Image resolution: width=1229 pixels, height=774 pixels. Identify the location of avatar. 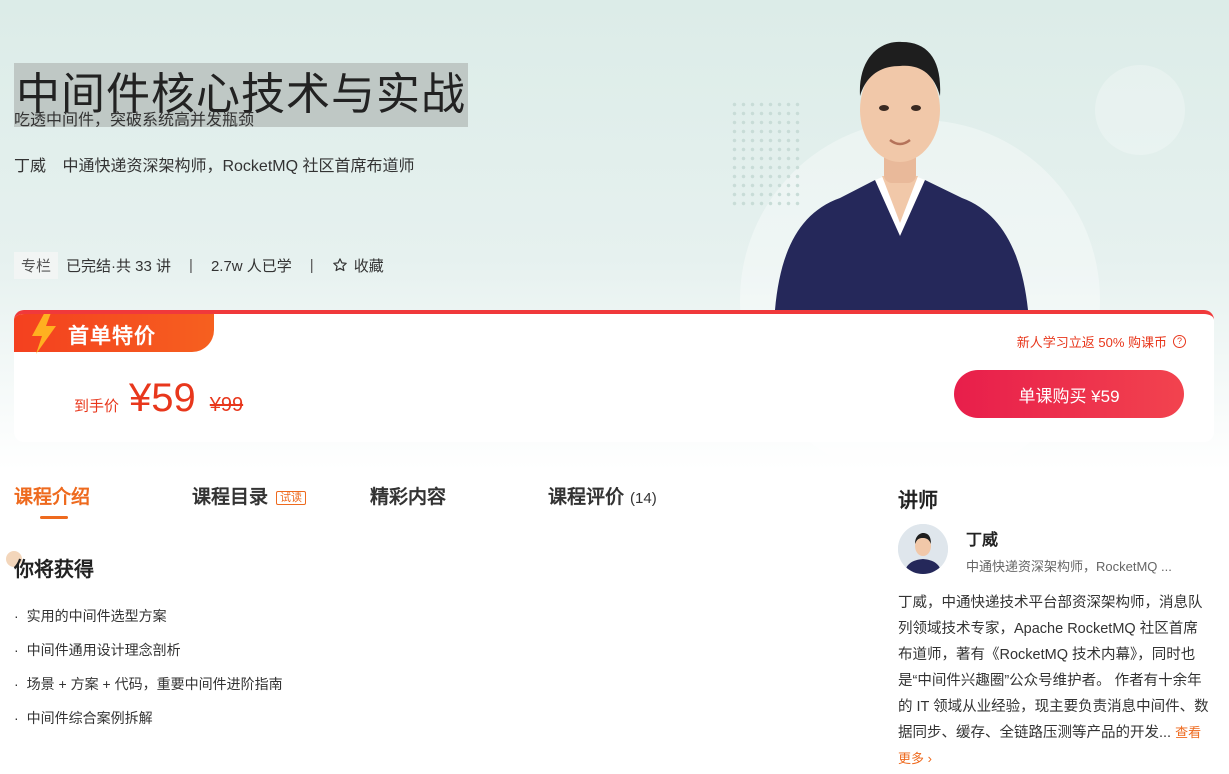
(923, 549).